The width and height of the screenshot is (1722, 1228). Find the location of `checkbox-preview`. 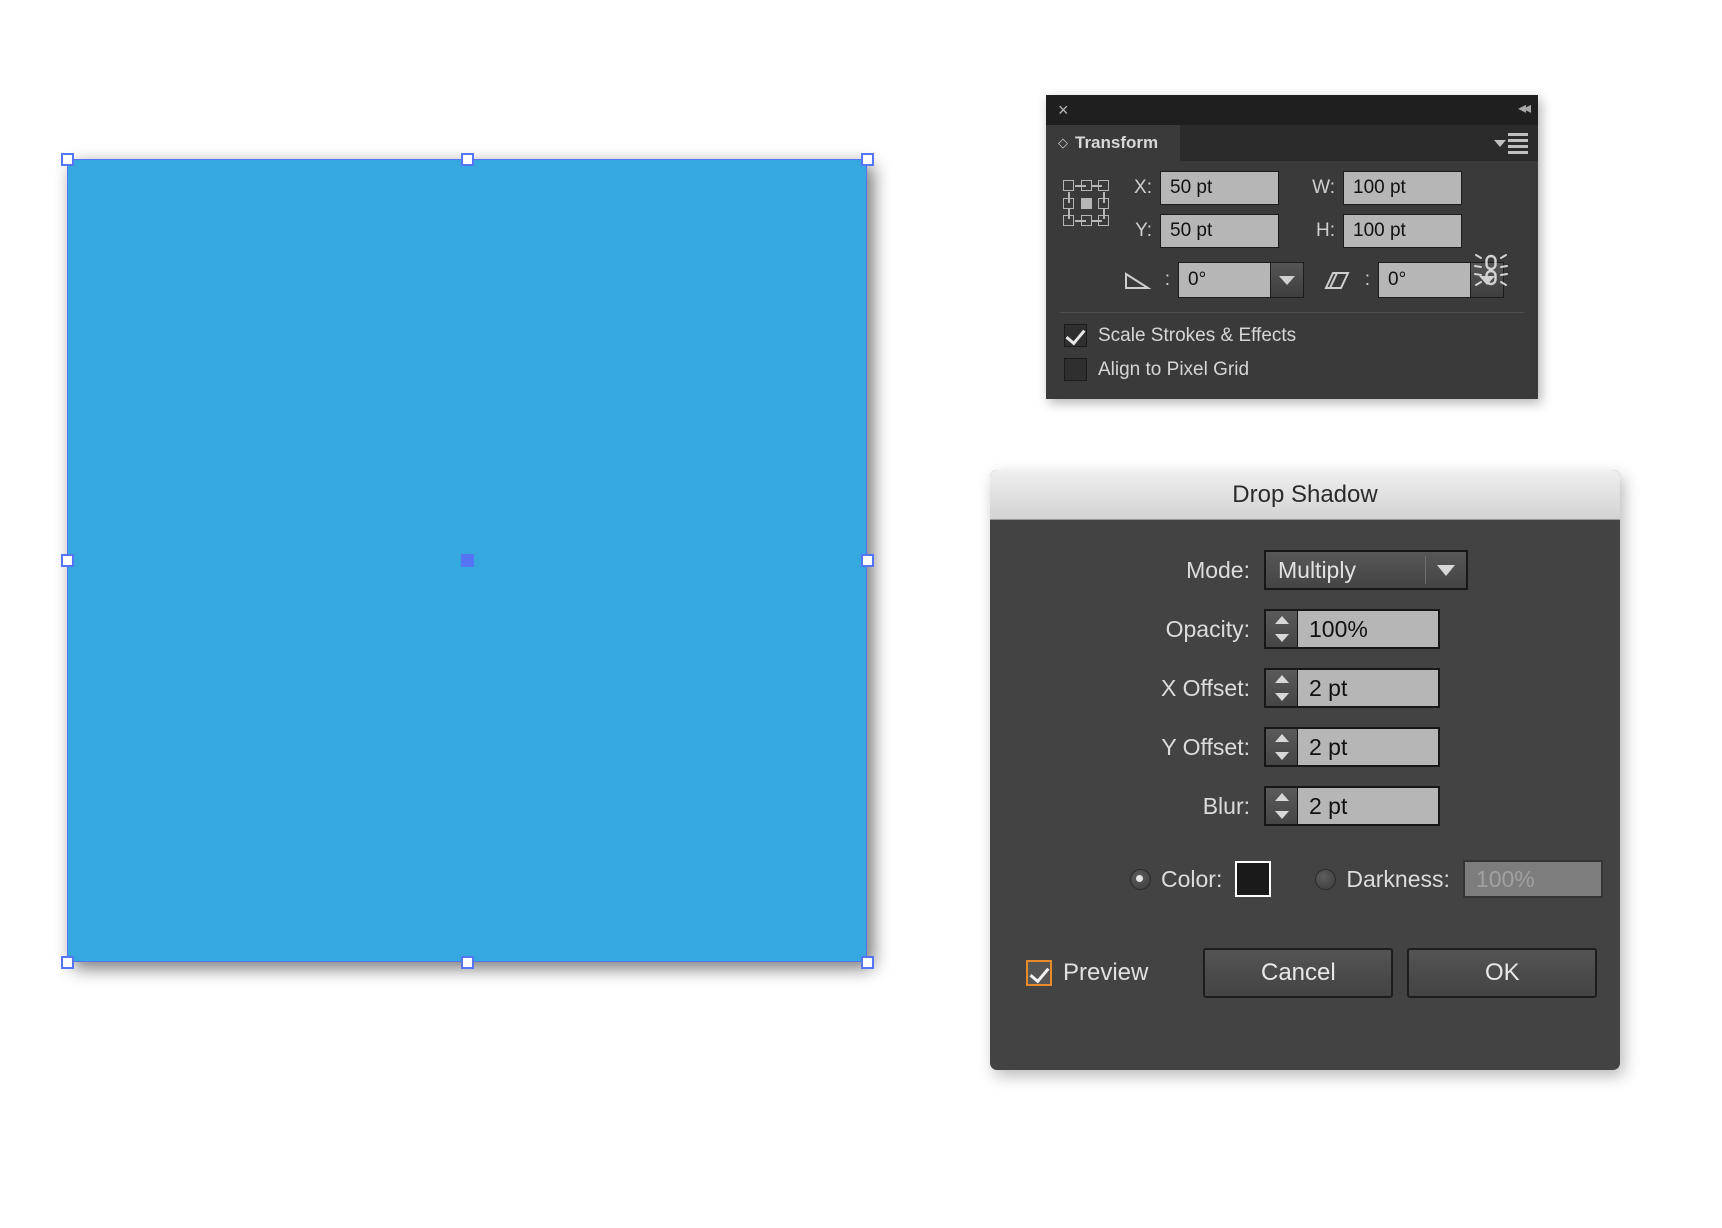

checkbox-preview is located at coordinates (1039, 973).